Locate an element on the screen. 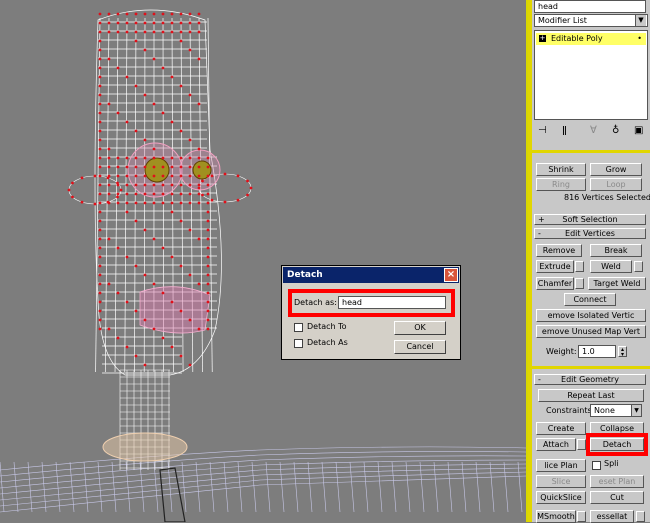  extrude-settings-button is located at coordinates (579, 266).